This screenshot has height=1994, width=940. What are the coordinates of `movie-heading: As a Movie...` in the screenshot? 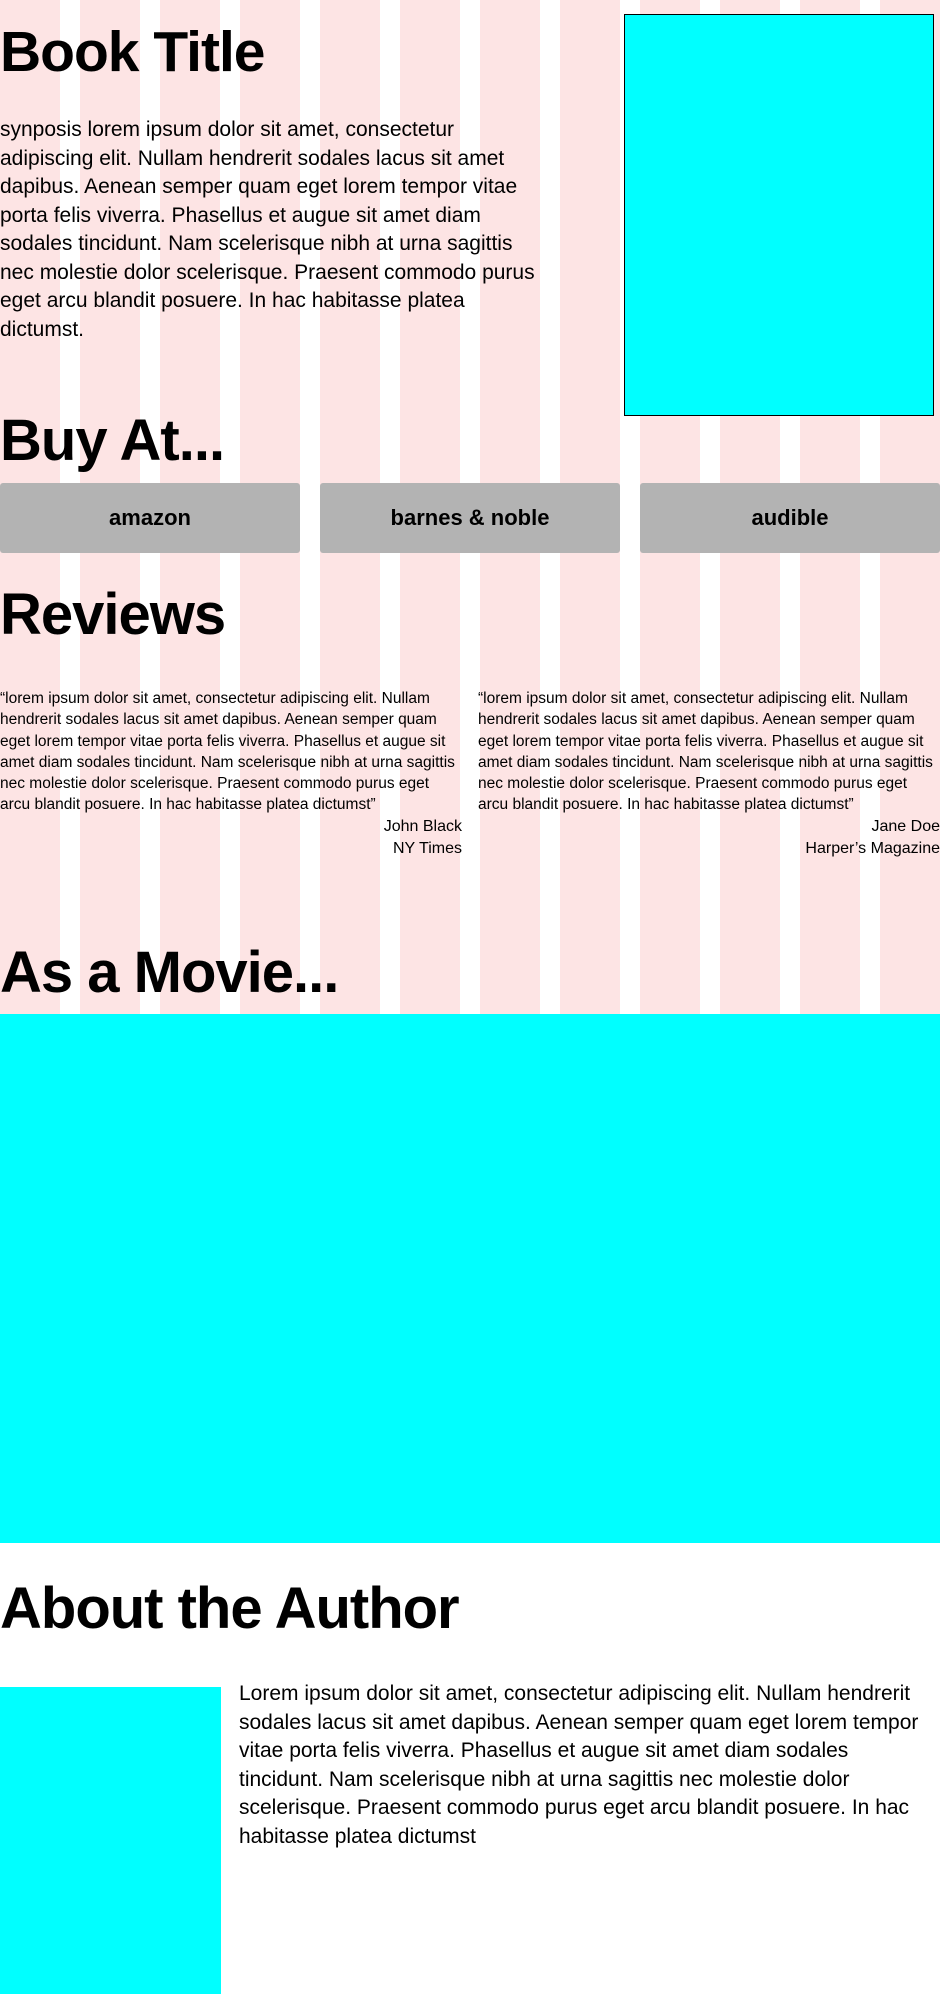 It's located at (169, 972).